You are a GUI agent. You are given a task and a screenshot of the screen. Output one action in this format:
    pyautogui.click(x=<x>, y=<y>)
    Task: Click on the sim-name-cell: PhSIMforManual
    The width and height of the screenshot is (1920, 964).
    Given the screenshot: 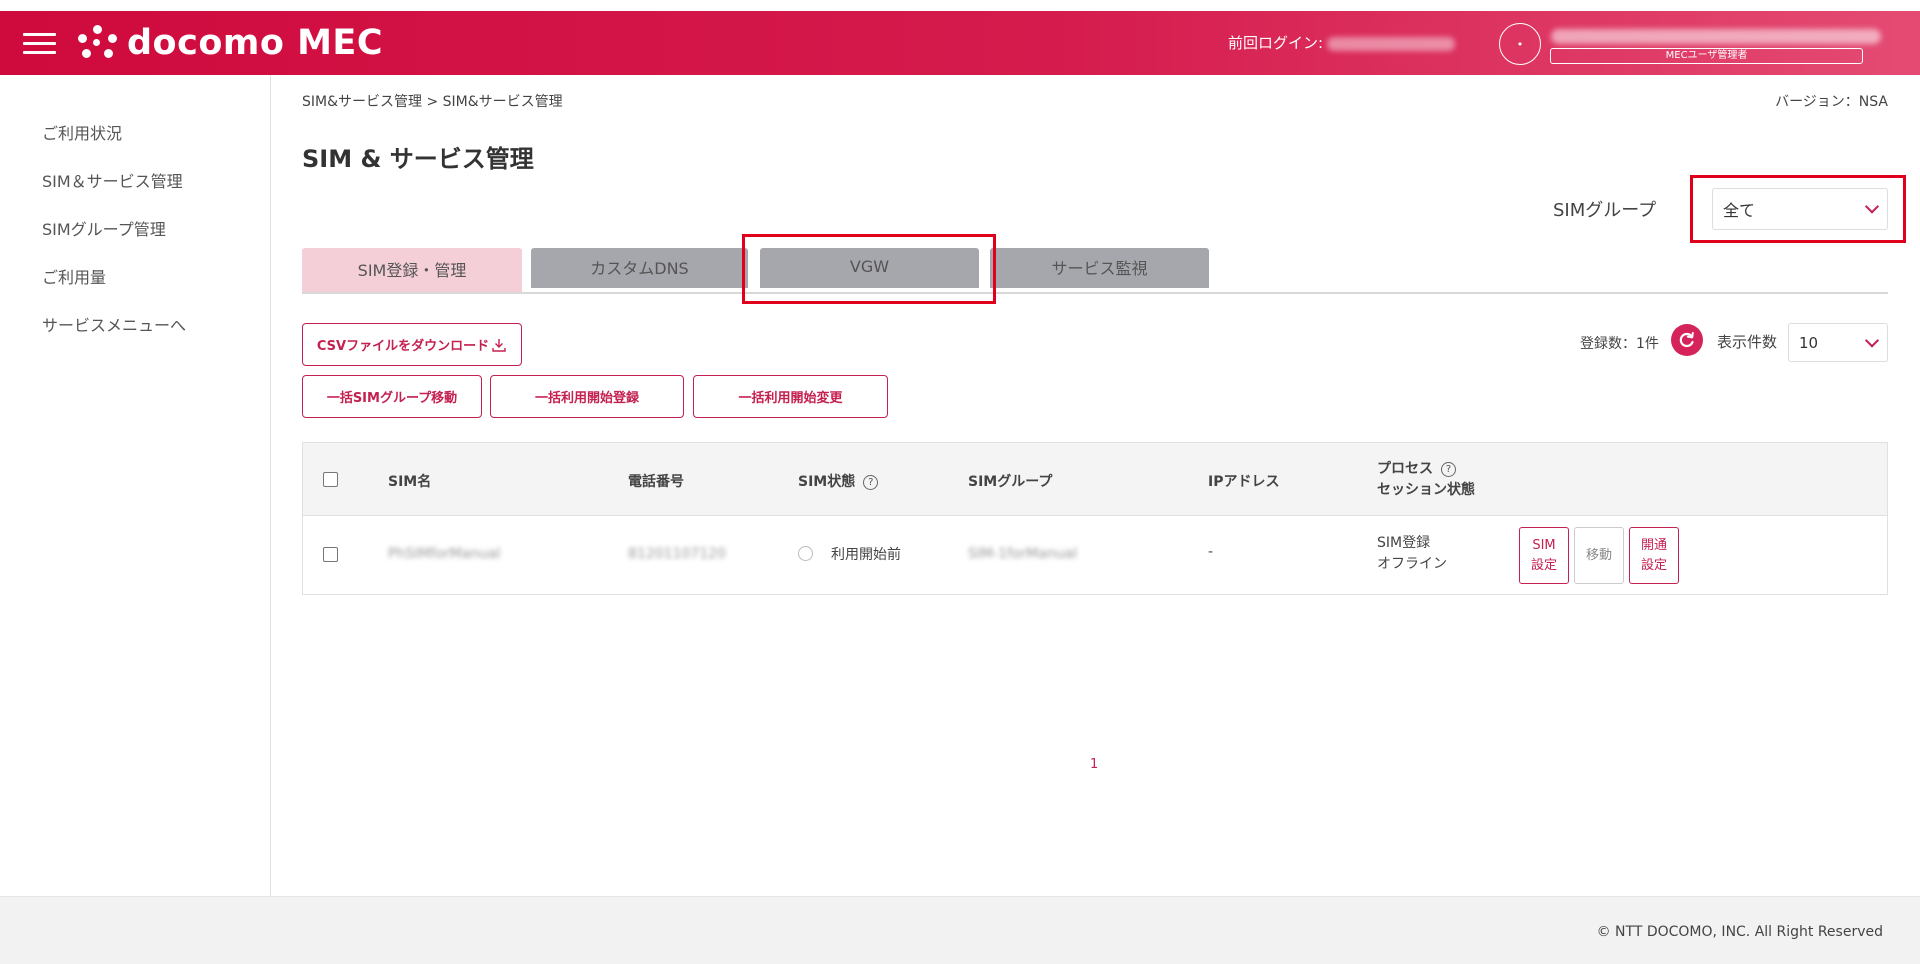 What is the action you would take?
    pyautogui.click(x=444, y=554)
    